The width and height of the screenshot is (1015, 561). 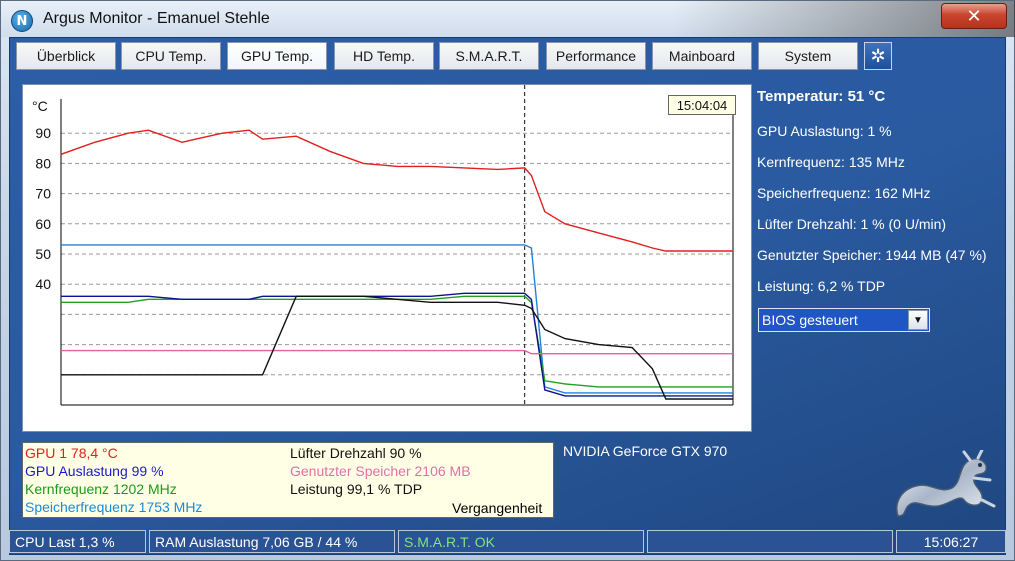 I want to click on fan-mode-value: BIOS gesteuert, so click(x=810, y=320).